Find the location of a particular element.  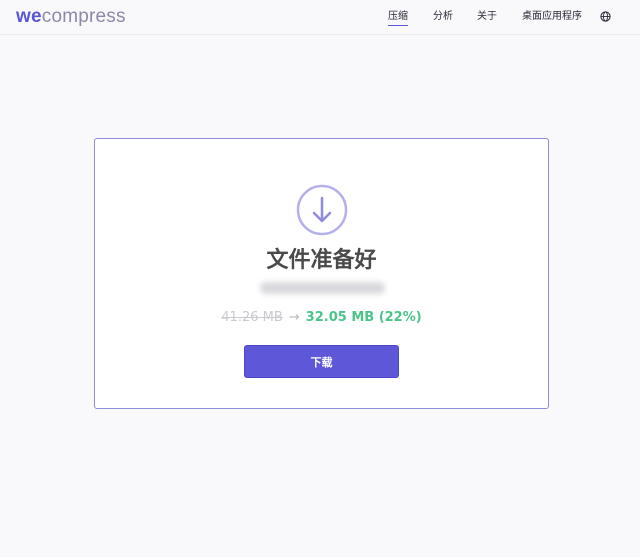

wecompress-logo: wecompress is located at coordinates (71, 17).